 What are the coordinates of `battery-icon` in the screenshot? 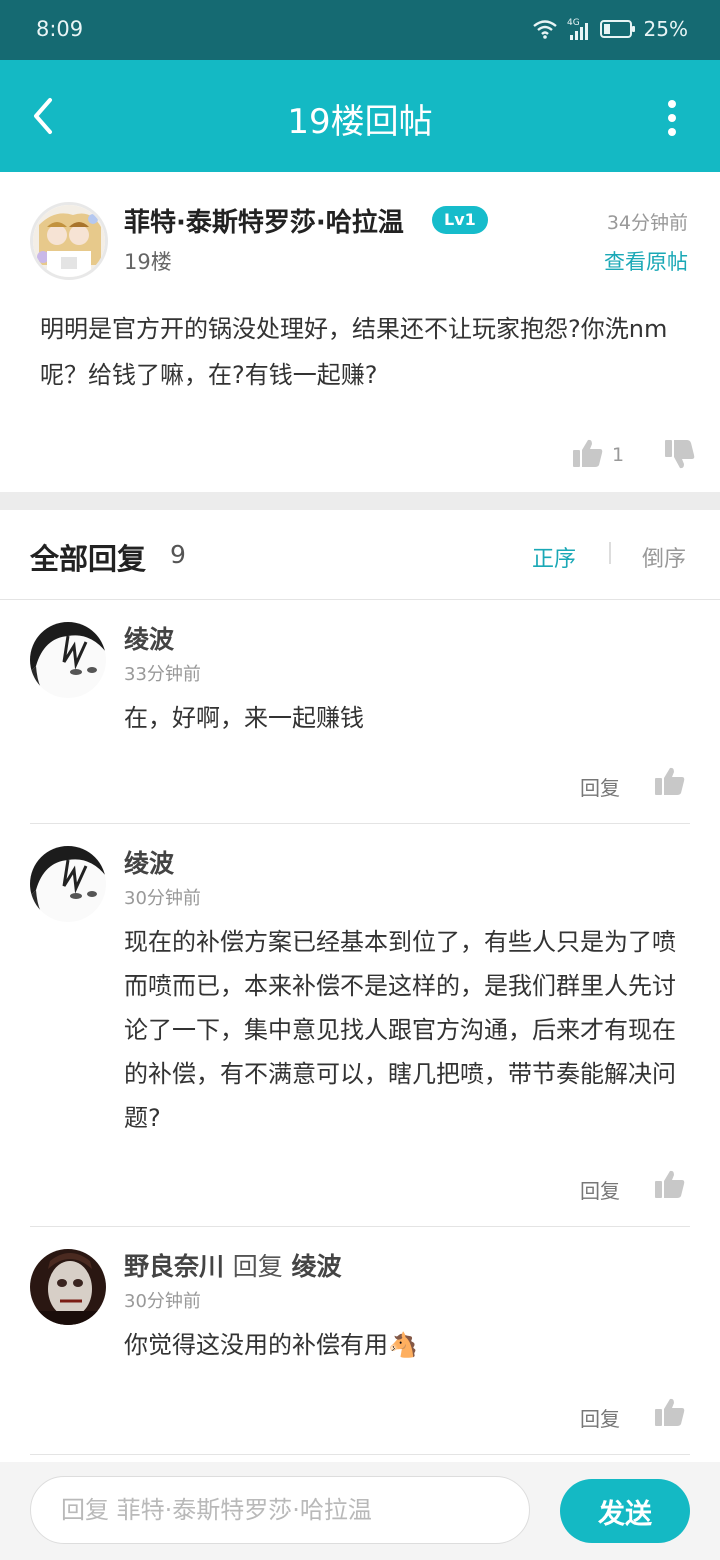 It's located at (617, 29).